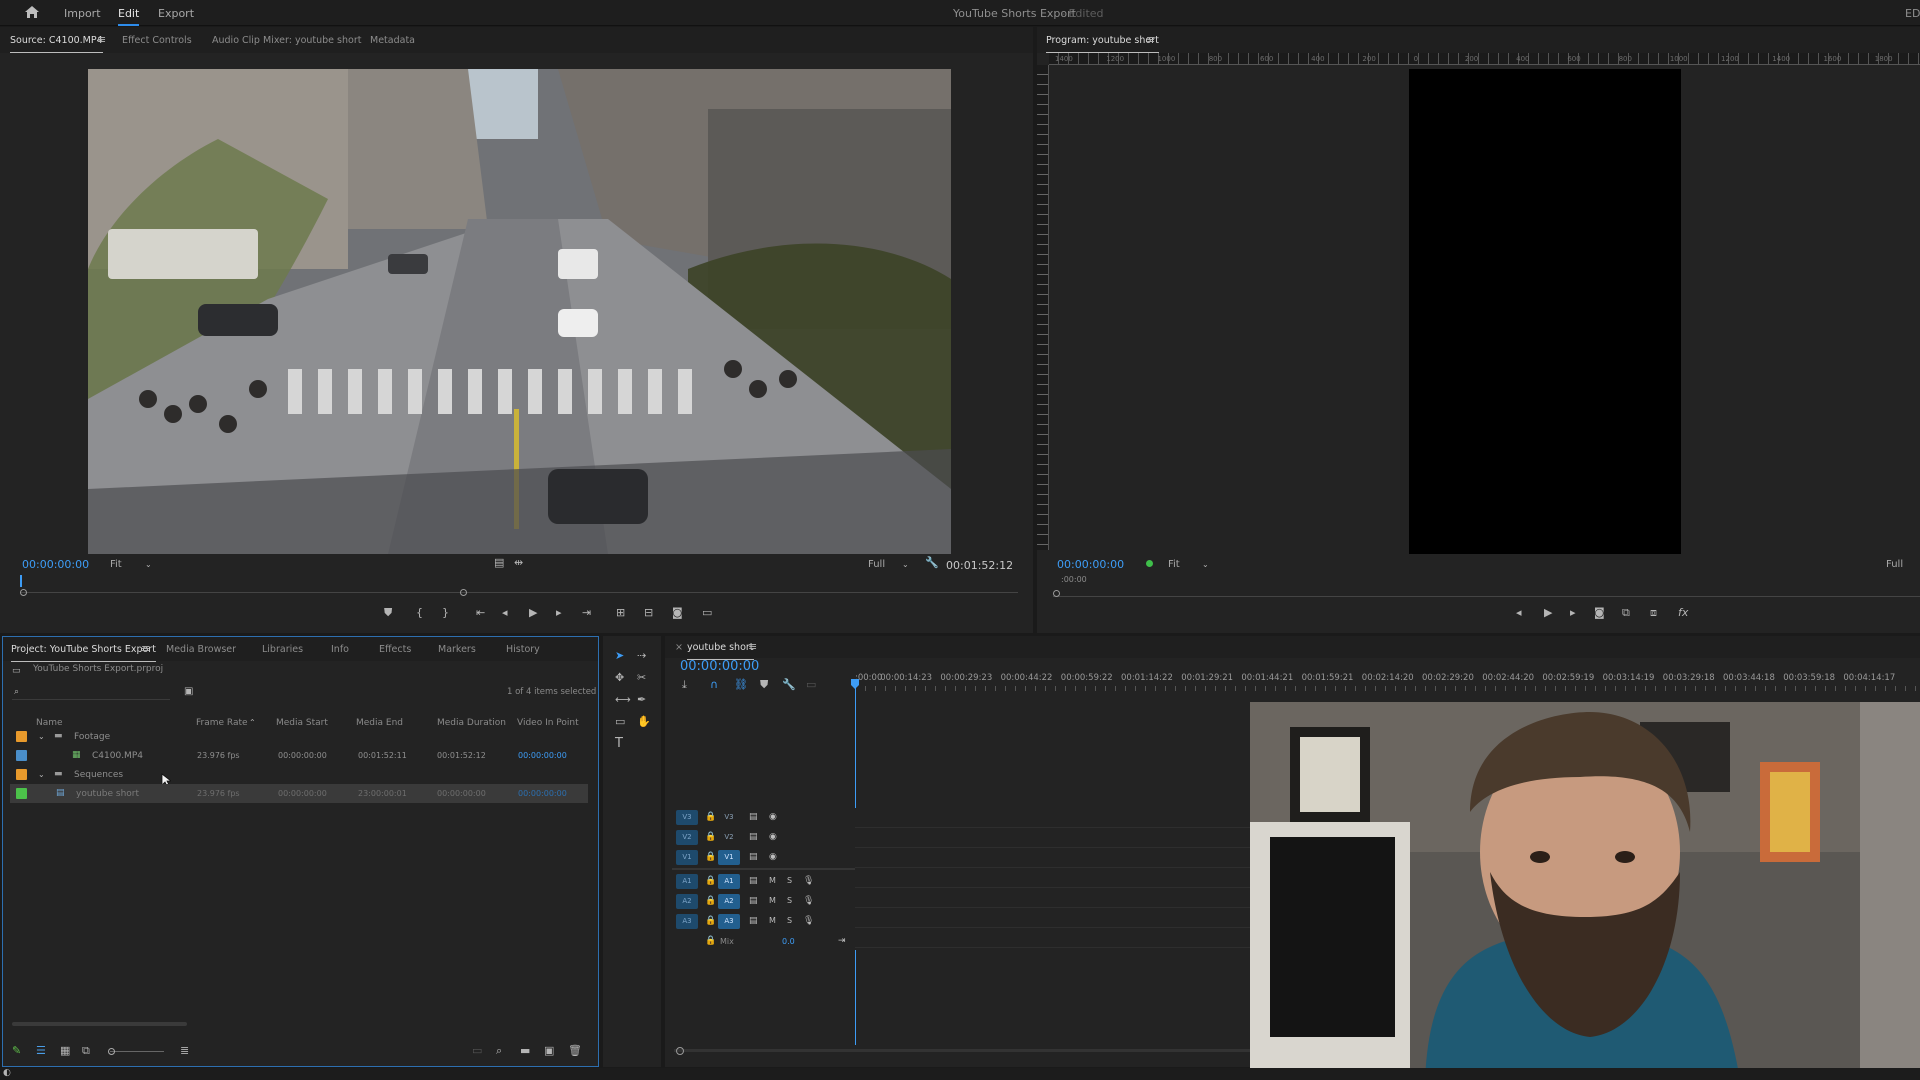  I want to click on new-item-icon: ▣, so click(549, 1050).